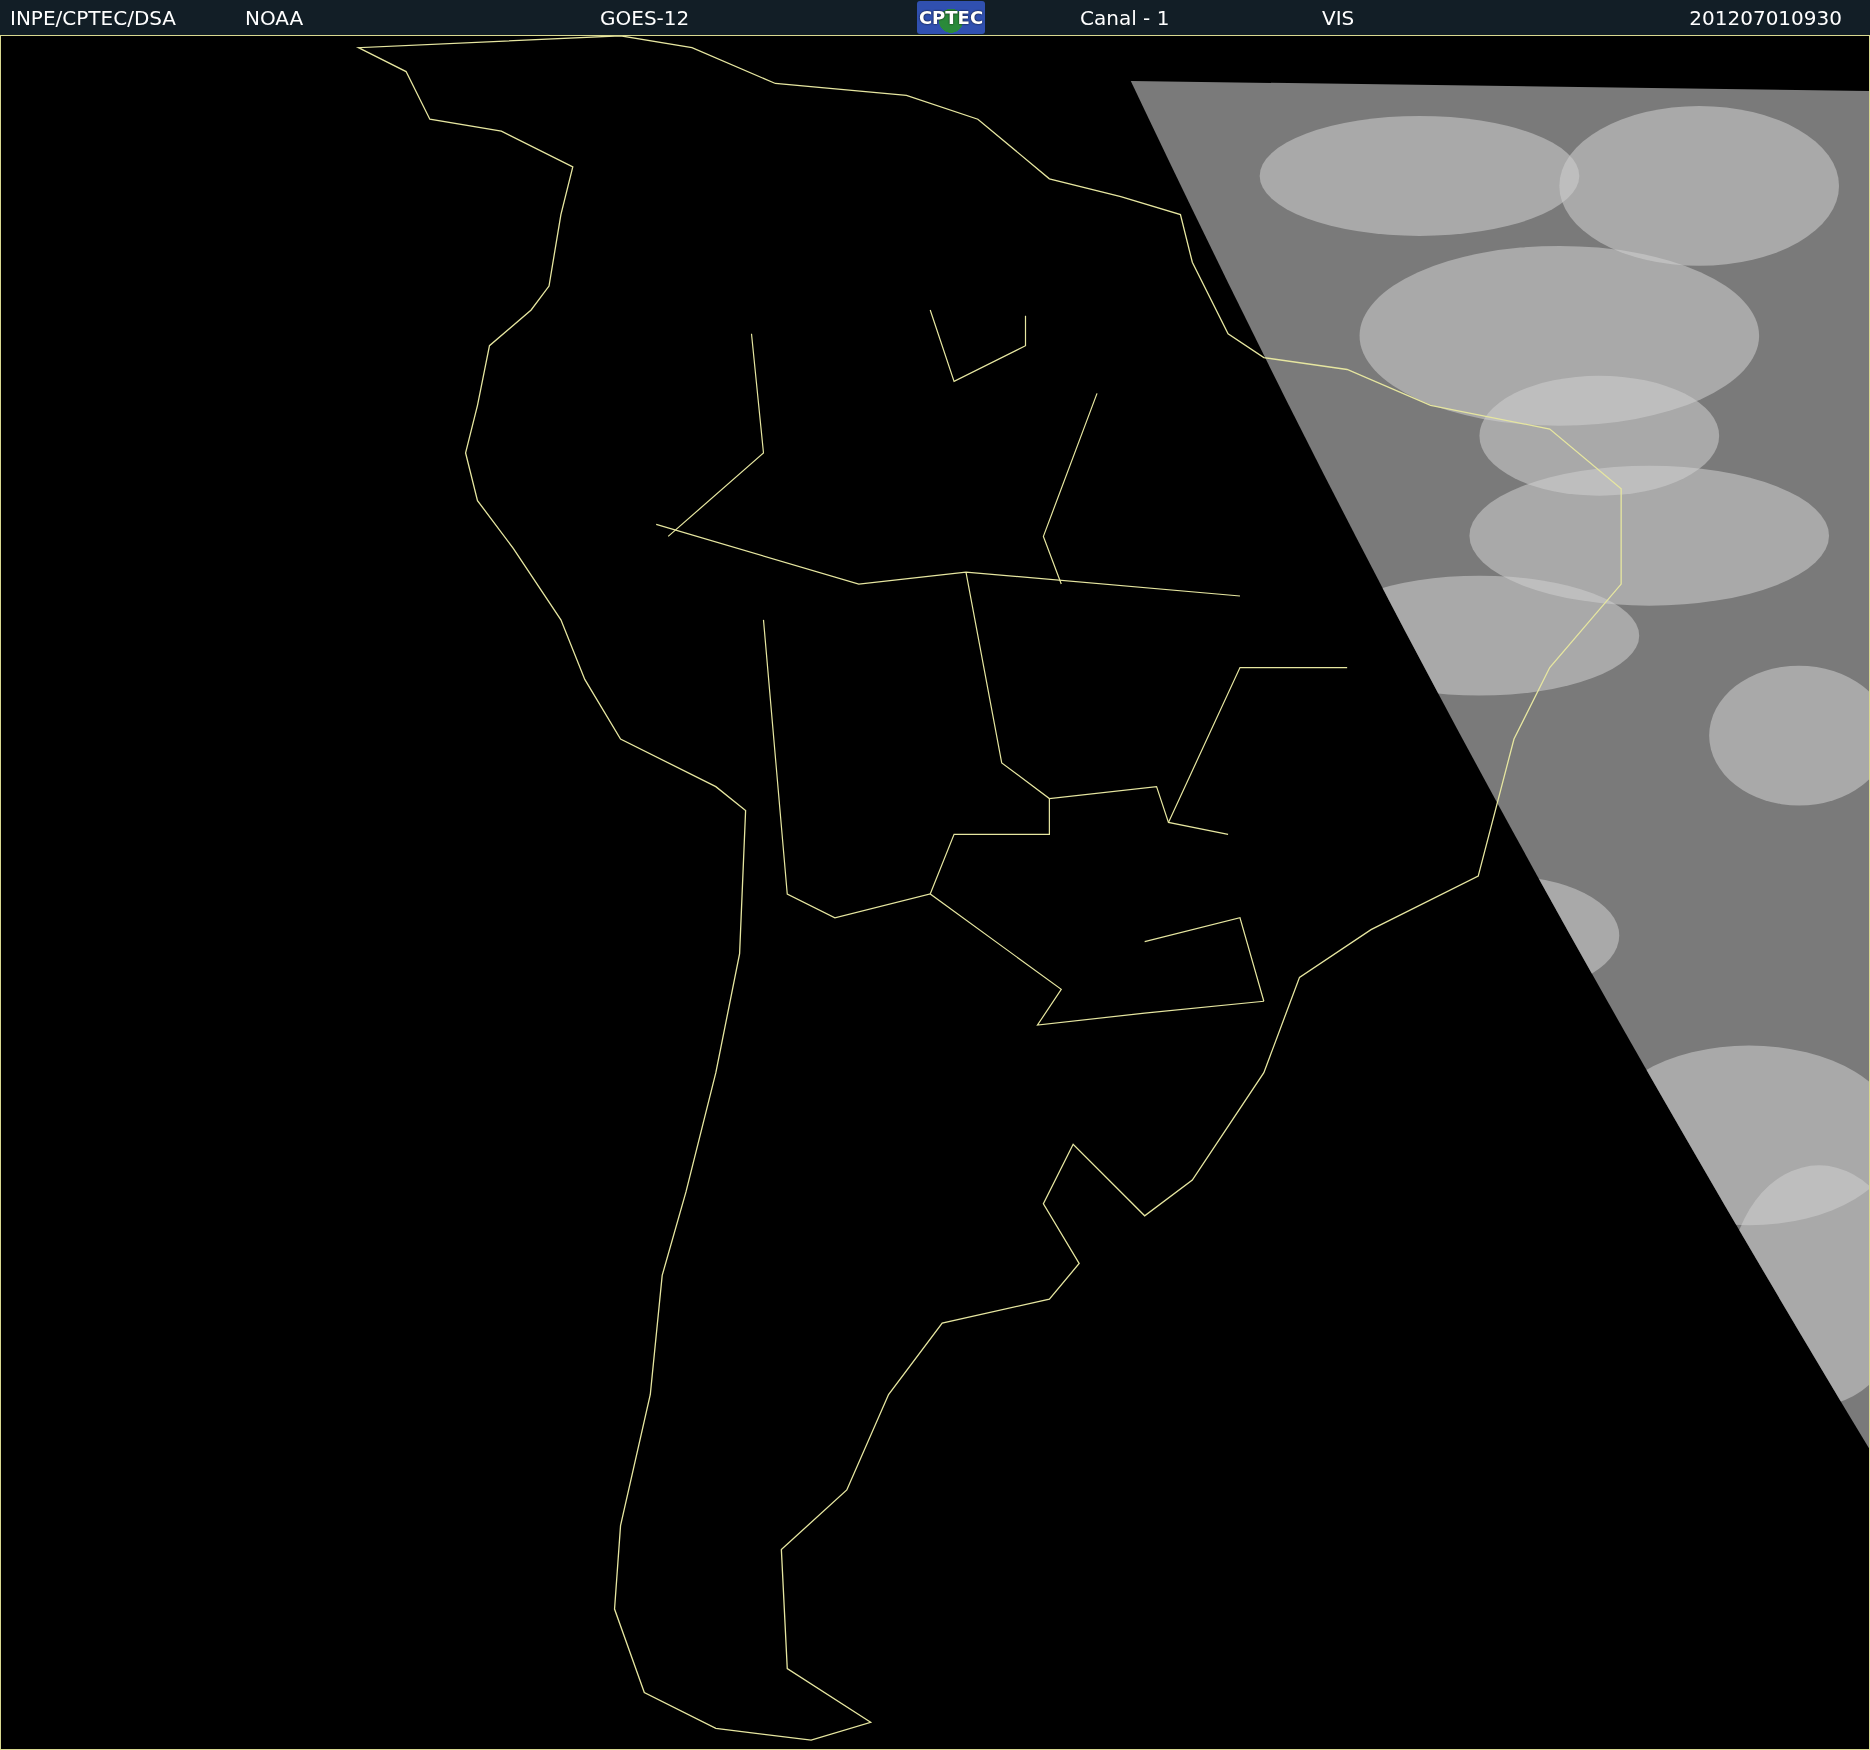 The width and height of the screenshot is (1870, 1750). What do you see at coordinates (94, 17) in the screenshot?
I see `header-label: INPE/CPTEC/DSA` at bounding box center [94, 17].